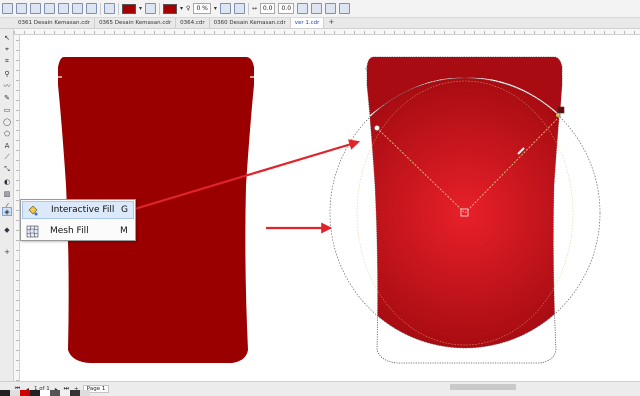  Describe the element at coordinates (331, 23) in the screenshot. I see `add-tab-button: +` at that location.